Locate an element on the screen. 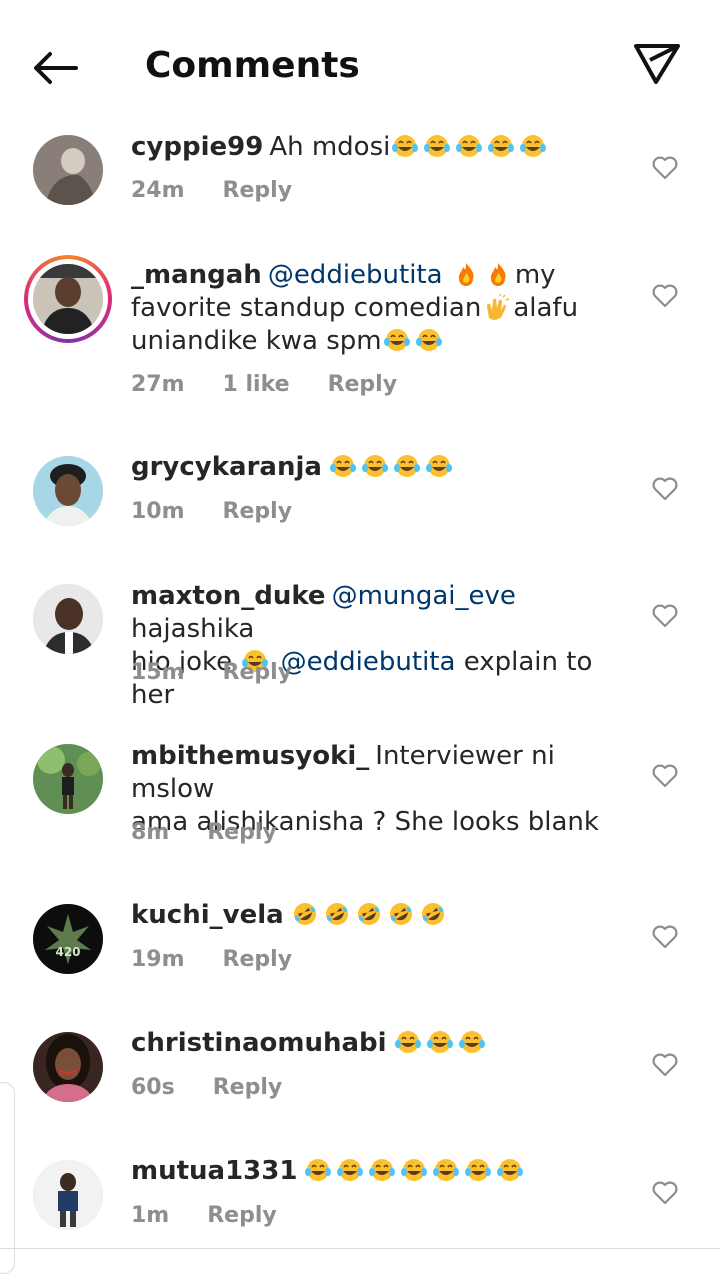  divider is located at coordinates (360, 1248).